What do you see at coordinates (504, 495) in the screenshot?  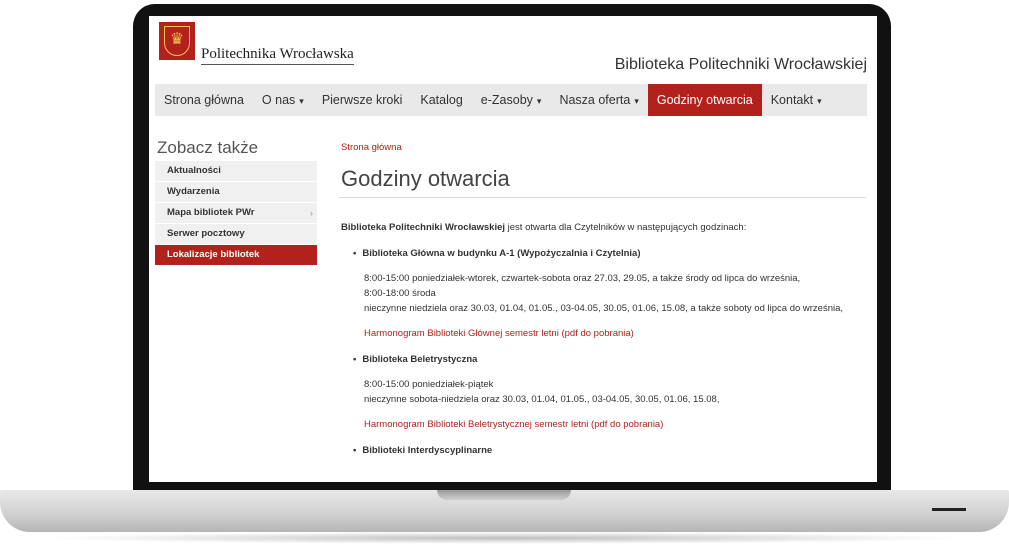 I see `laptop-hinge-notch` at bounding box center [504, 495].